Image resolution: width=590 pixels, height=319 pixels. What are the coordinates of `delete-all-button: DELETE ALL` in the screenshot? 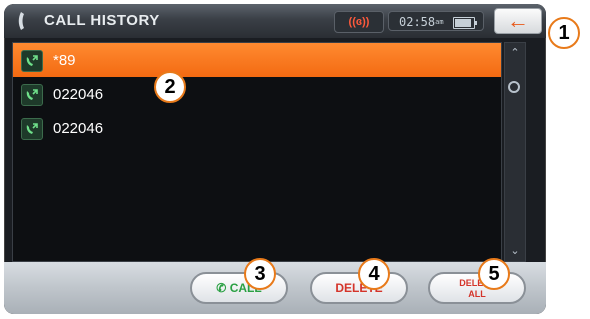 It's located at (477, 288).